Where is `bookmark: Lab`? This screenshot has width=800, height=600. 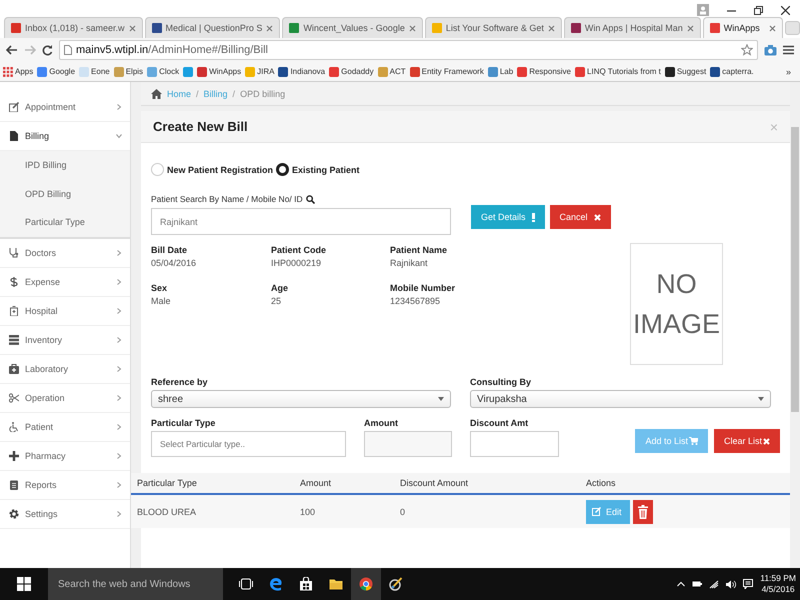 bookmark: Lab is located at coordinates (507, 71).